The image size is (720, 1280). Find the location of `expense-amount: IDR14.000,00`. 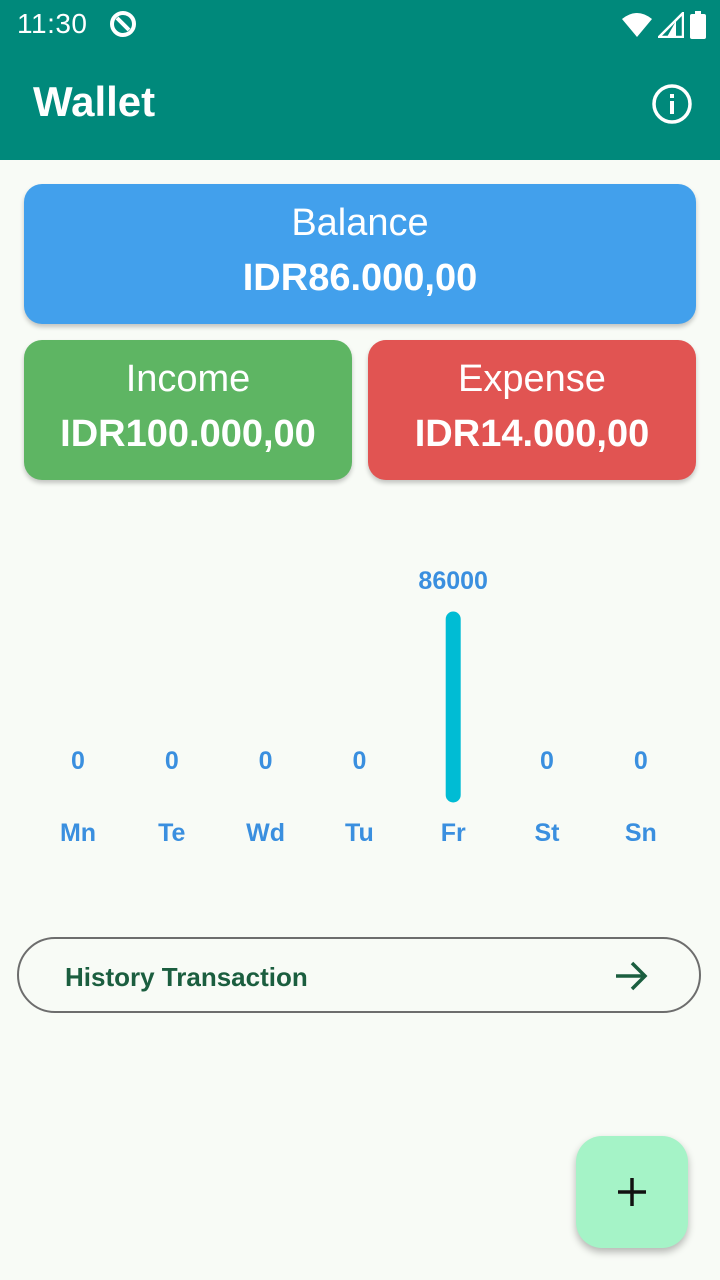

expense-amount: IDR14.000,00 is located at coordinates (532, 434).